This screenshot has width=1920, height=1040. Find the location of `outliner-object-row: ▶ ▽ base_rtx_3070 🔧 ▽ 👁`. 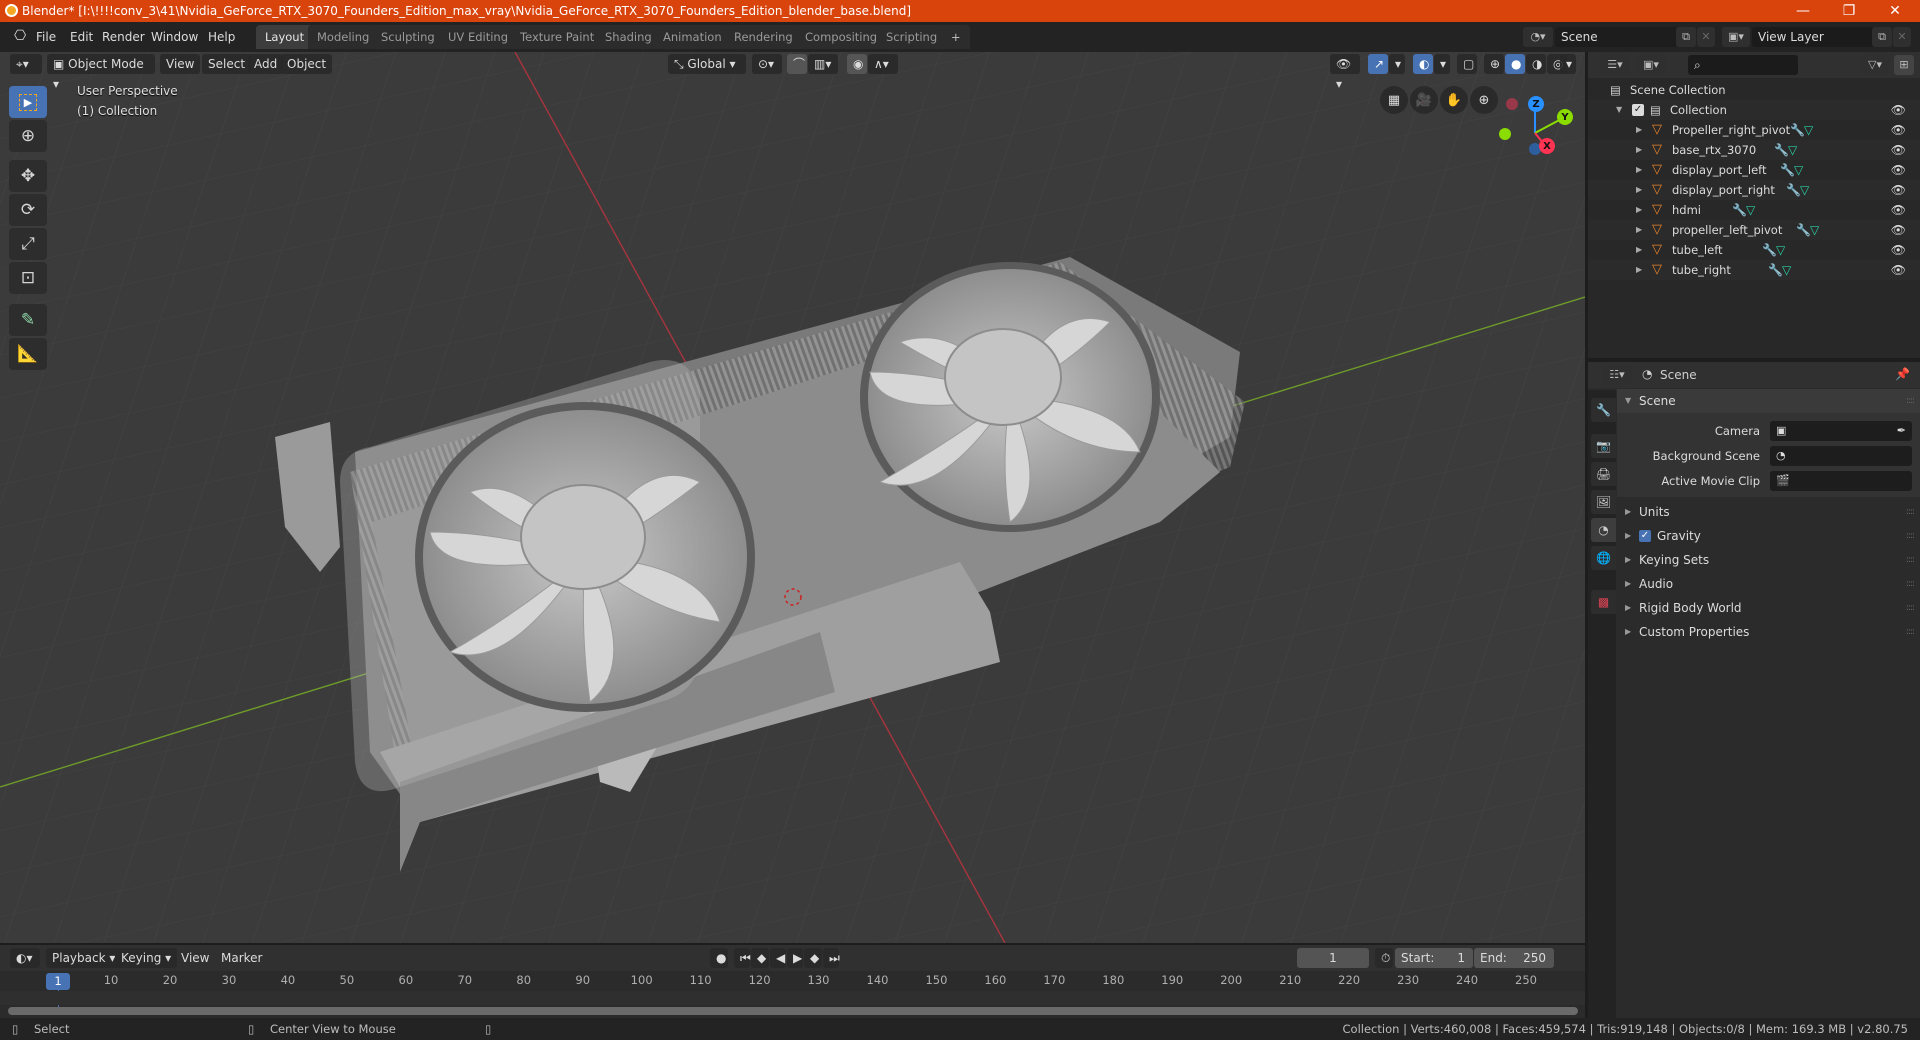

outliner-object-row: ▶ ▽ base_rtx_3070 🔧 ▽ 👁 is located at coordinates (1754, 150).